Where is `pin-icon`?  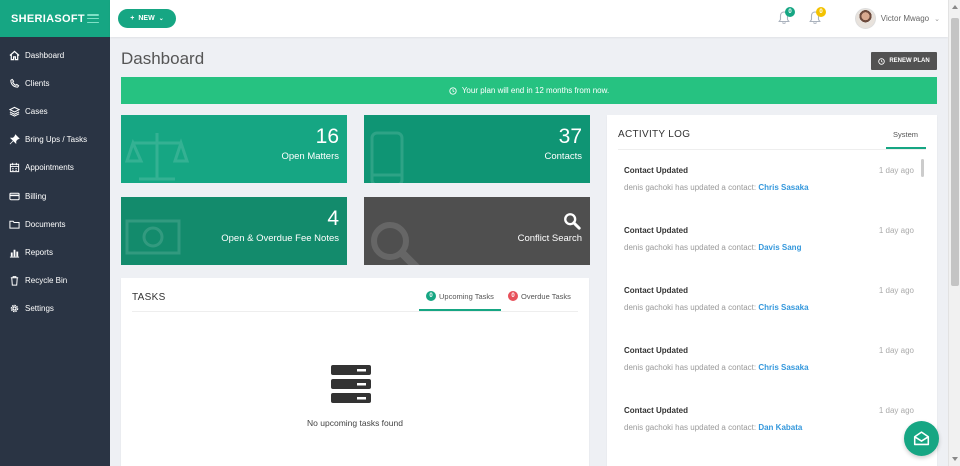 pin-icon is located at coordinates (14, 139).